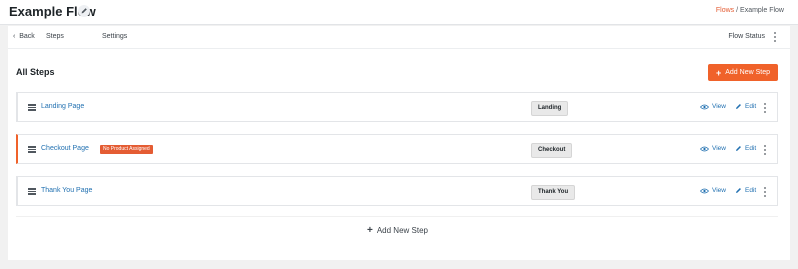  What do you see at coordinates (402, 230) in the screenshot?
I see `add-new-step-bottom-label: Add New Step` at bounding box center [402, 230].